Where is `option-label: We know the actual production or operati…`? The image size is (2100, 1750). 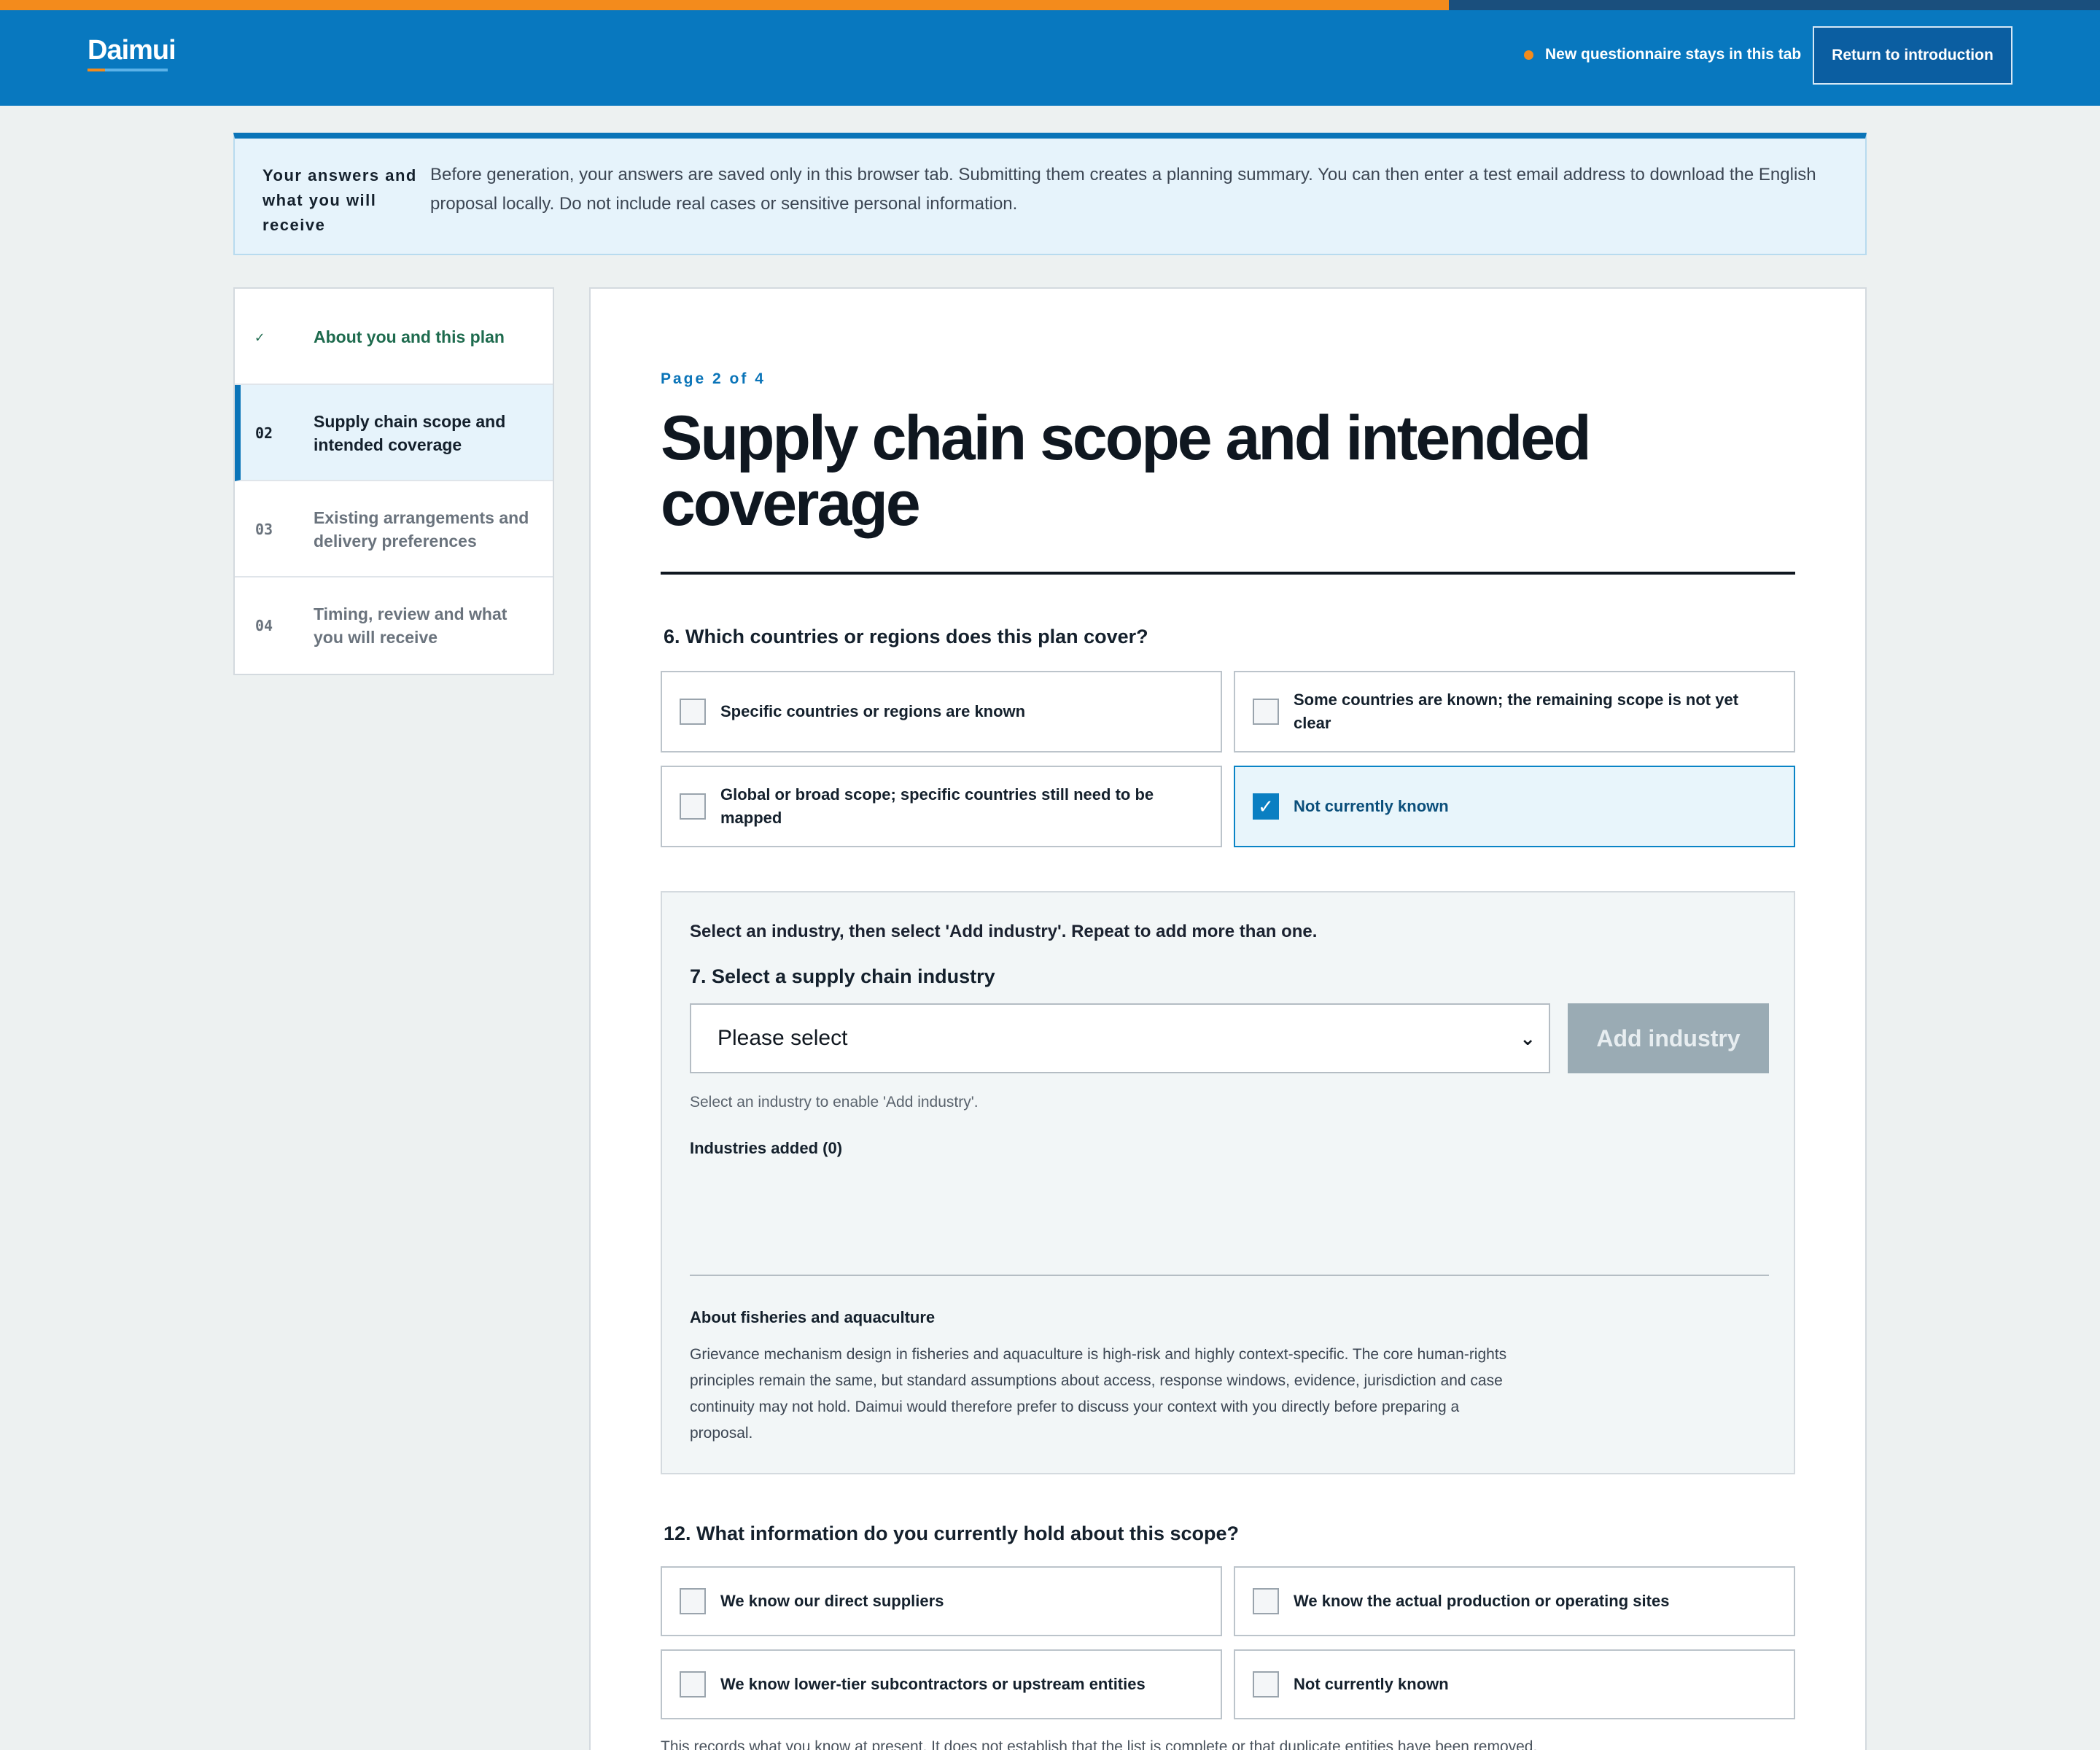
option-label: We know the actual production or operati… is located at coordinates (1482, 1601).